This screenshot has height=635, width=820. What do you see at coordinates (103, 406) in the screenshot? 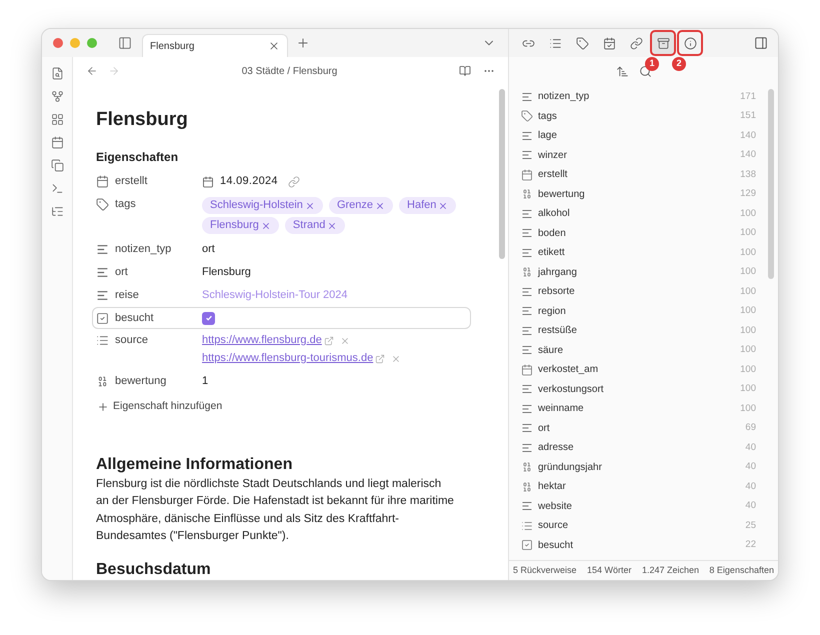
I see `plus-icon` at bounding box center [103, 406].